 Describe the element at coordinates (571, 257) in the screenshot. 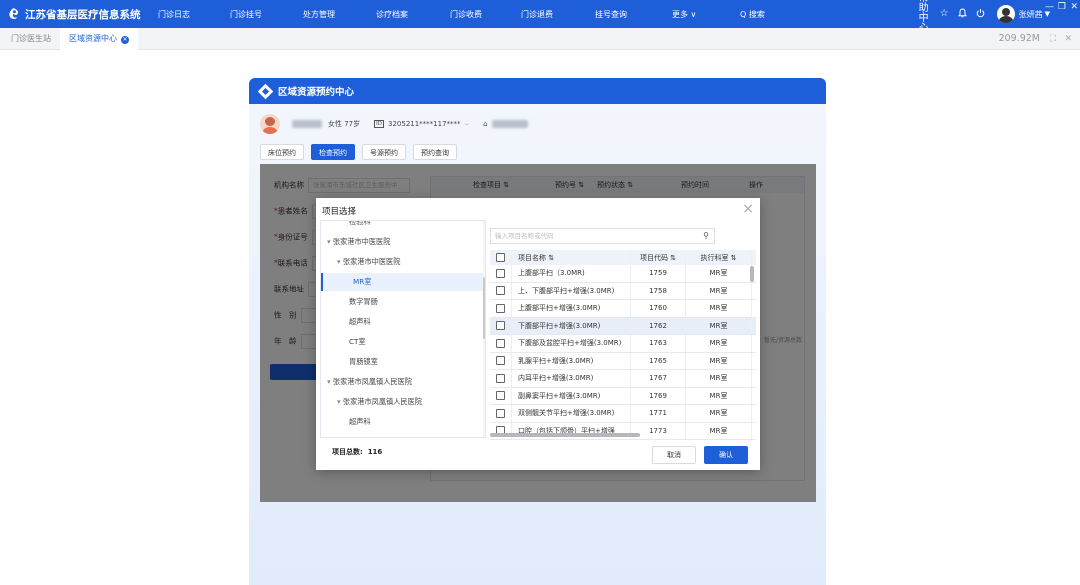

I see `col-item-name: 项目名称 ⇅` at that location.